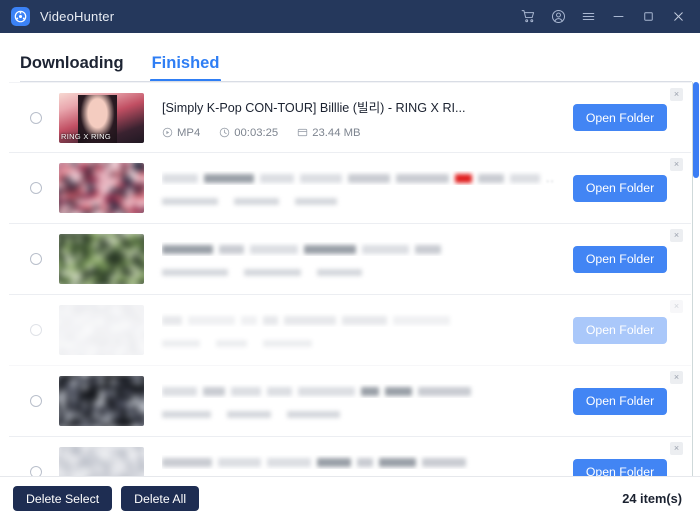 The image size is (700, 520). What do you see at coordinates (185, 68) in the screenshot?
I see `tab-finished: Finished` at bounding box center [185, 68].